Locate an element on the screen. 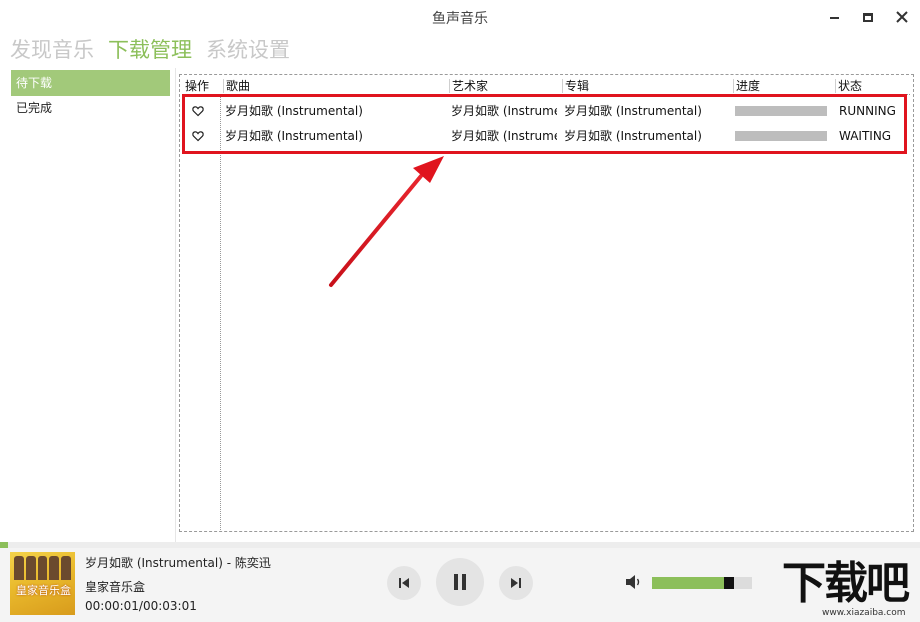 This screenshot has width=920, height=622. now-playing-album: 皇家音乐盒 is located at coordinates (115, 587).